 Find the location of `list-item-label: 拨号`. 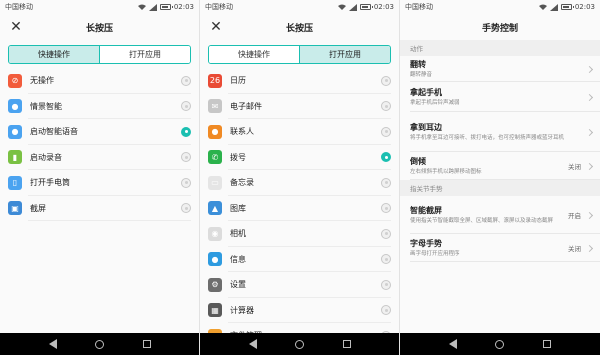

list-item-label: 拨号 is located at coordinates (238, 157).